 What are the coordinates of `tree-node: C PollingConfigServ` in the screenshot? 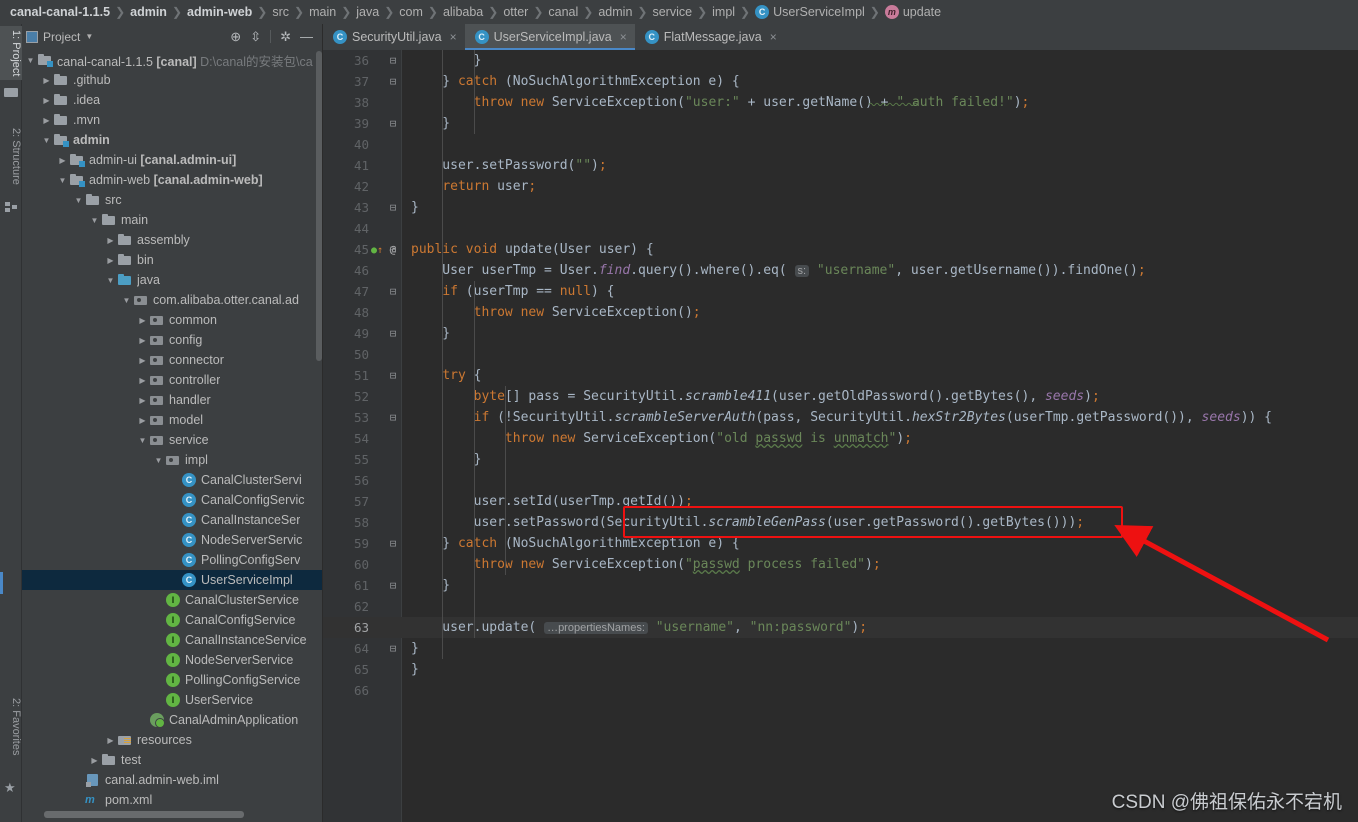 It's located at (172, 560).